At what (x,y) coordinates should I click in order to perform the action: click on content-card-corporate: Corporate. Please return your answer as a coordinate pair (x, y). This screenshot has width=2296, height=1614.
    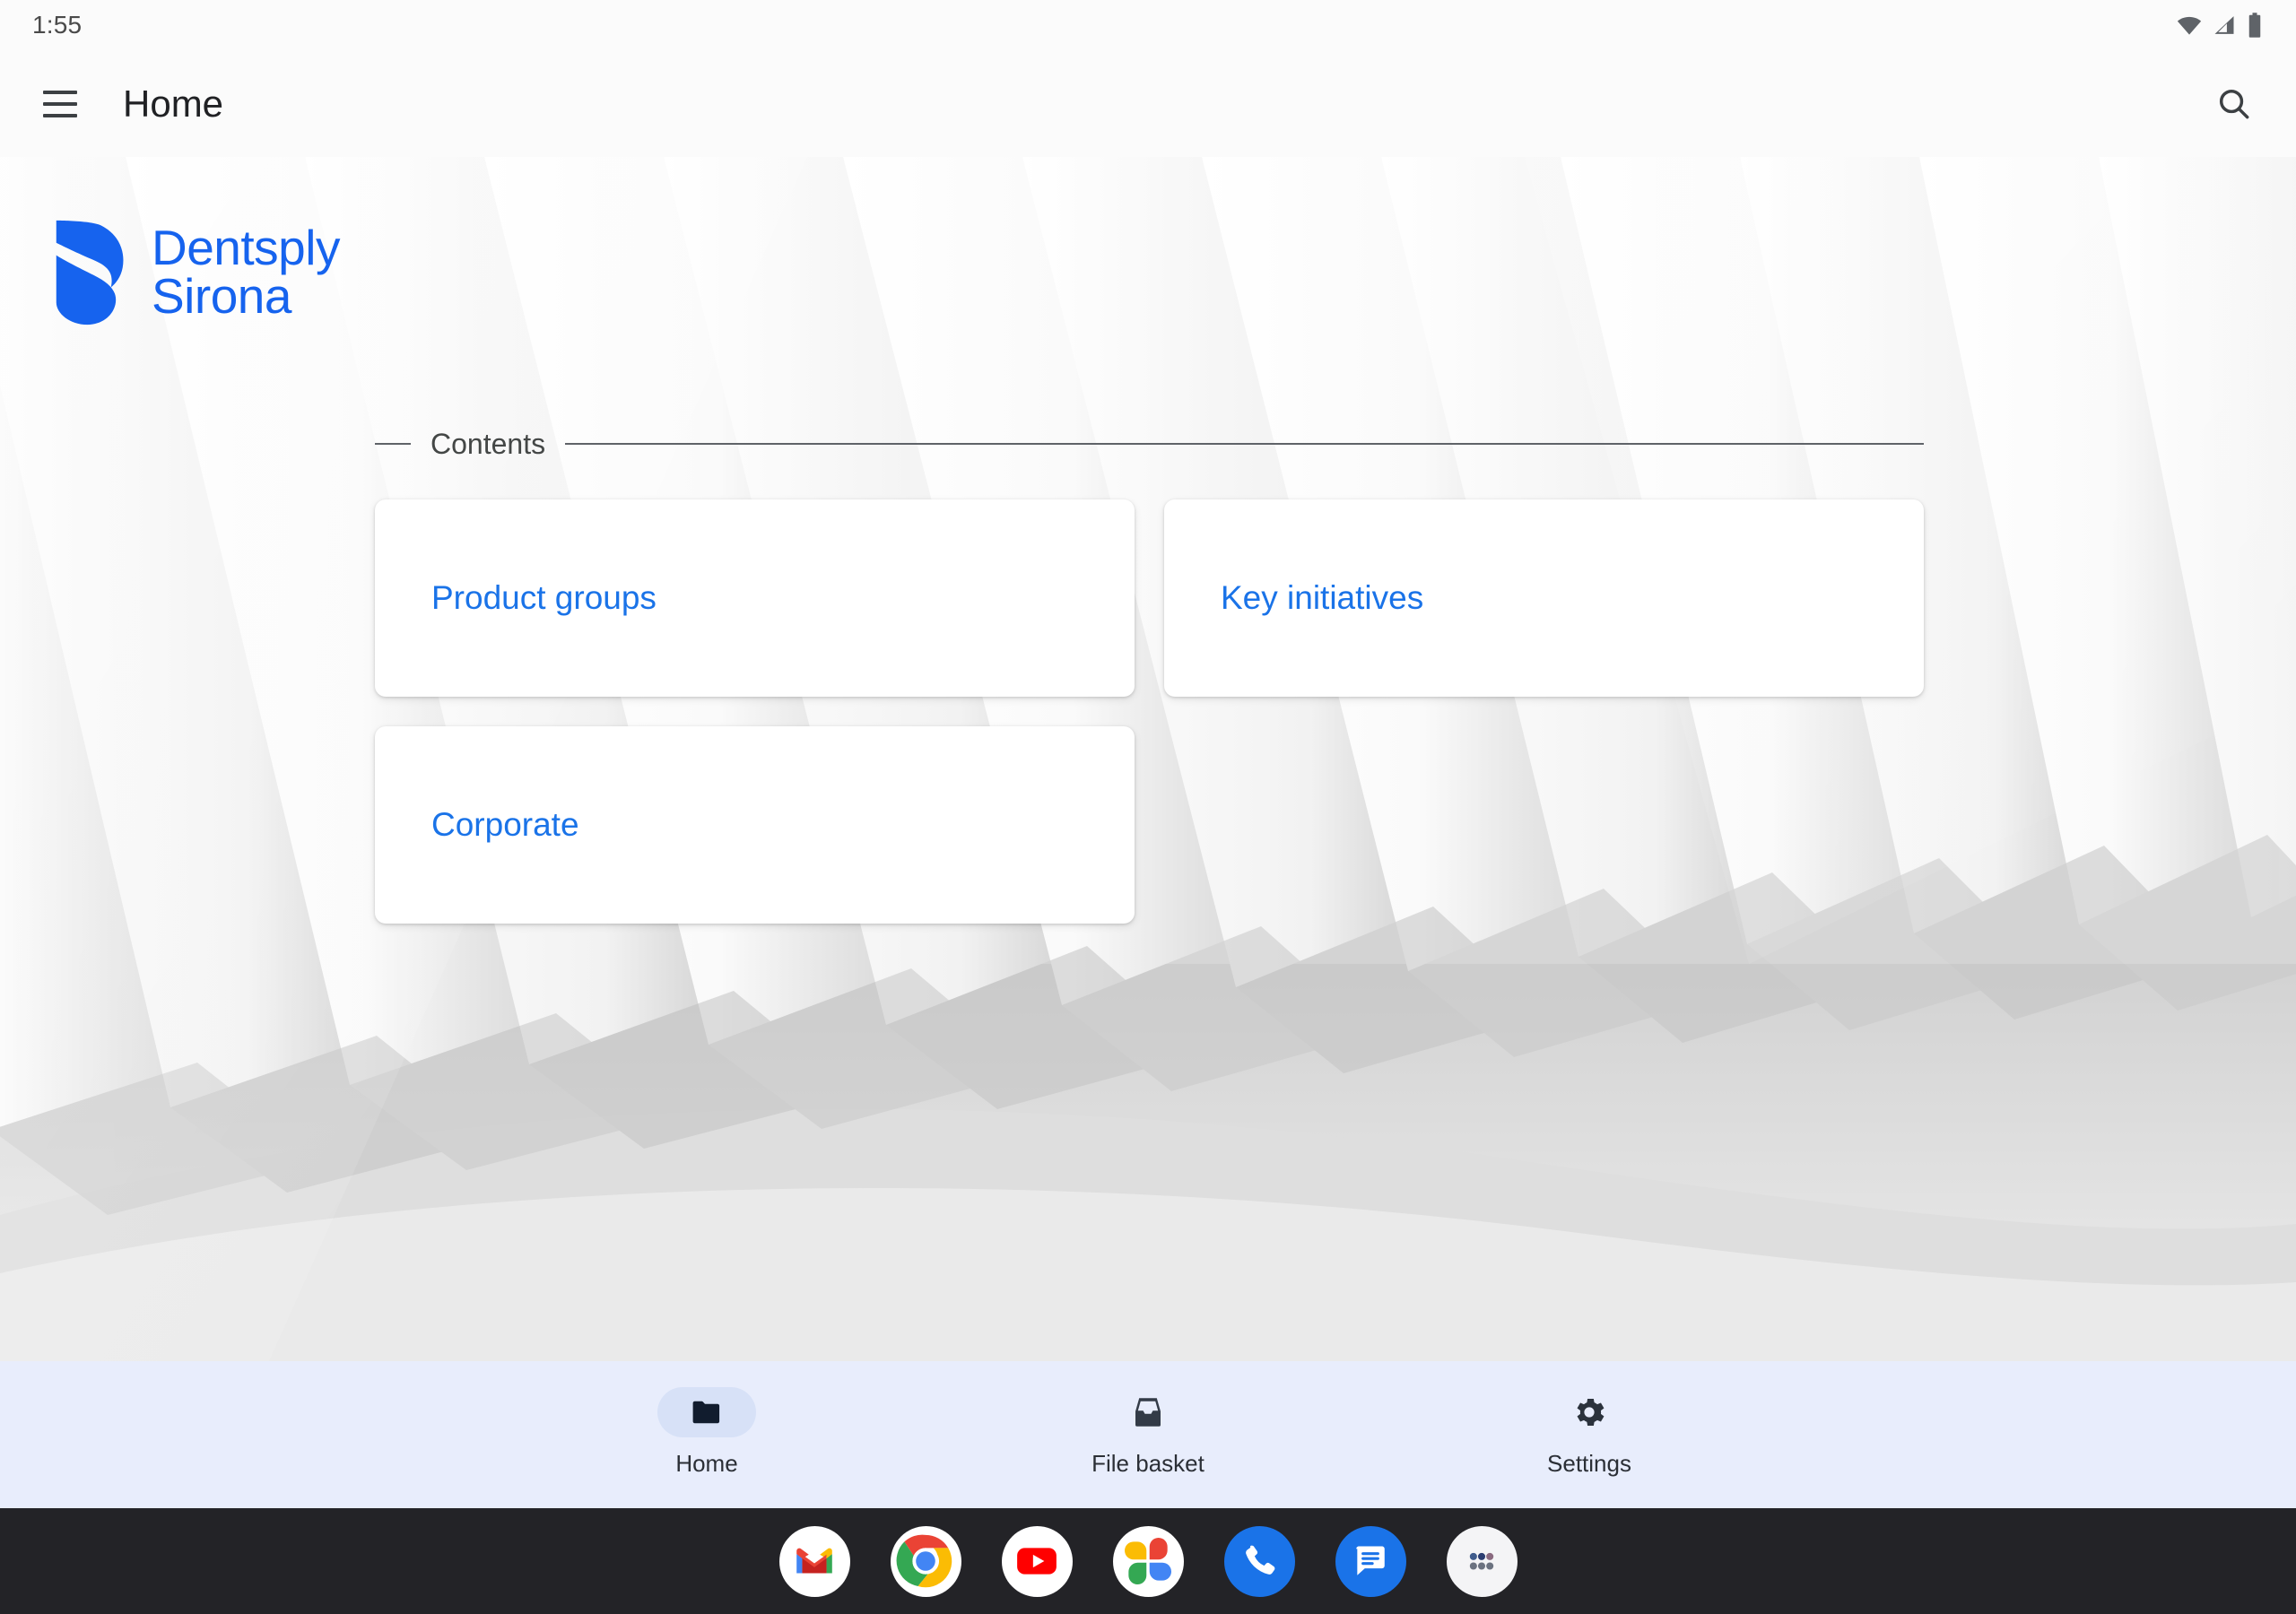
    Looking at the image, I should click on (755, 825).